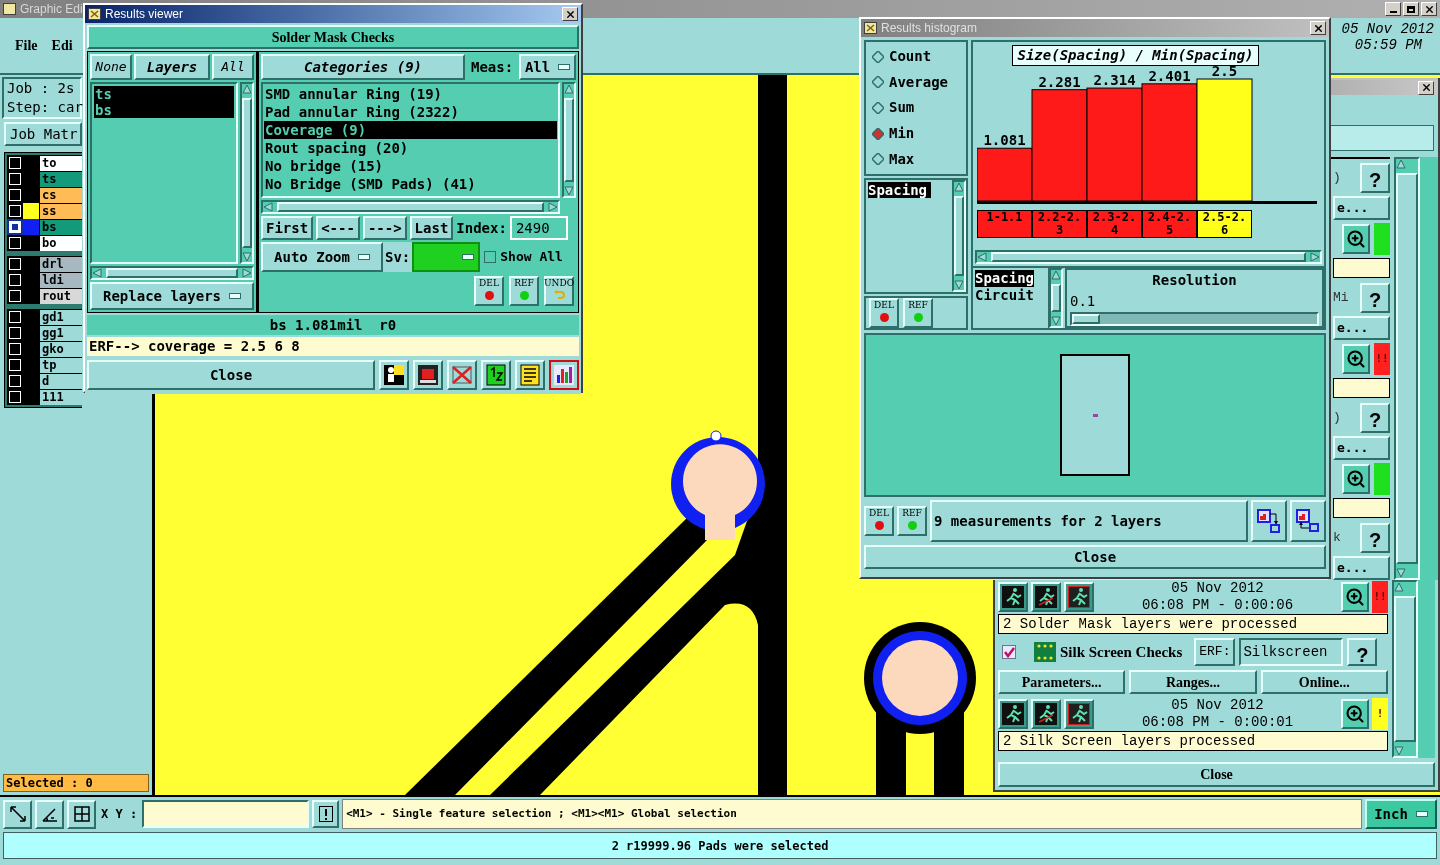  I want to click on layer-name: bo, so click(61, 243).